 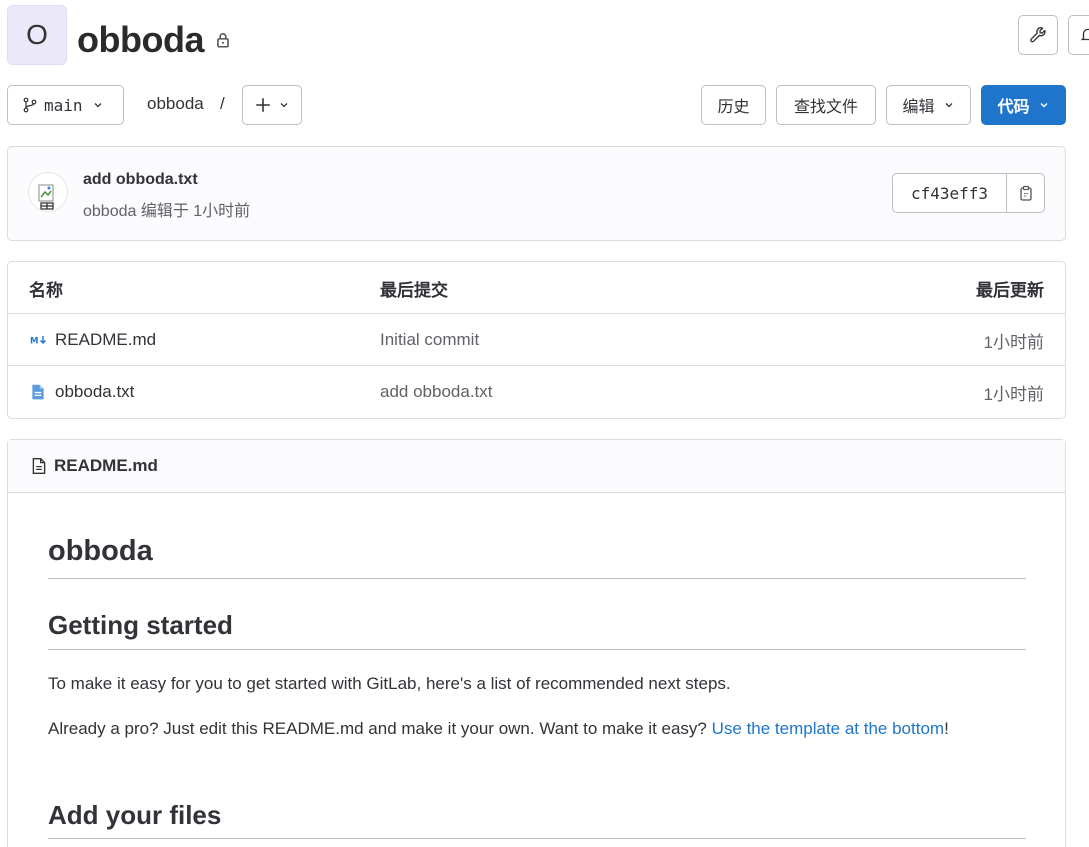 I want to click on copy-icon, so click(x=1025, y=193).